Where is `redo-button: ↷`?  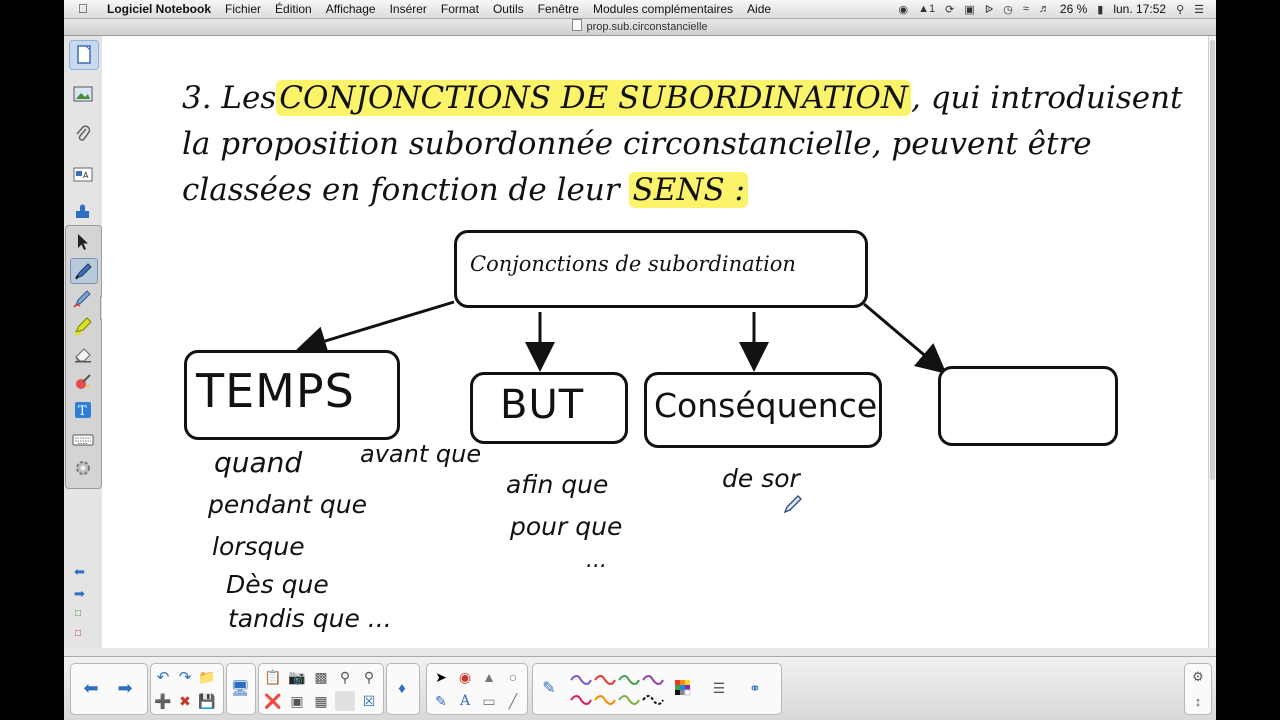
redo-button: ↷ is located at coordinates (185, 677).